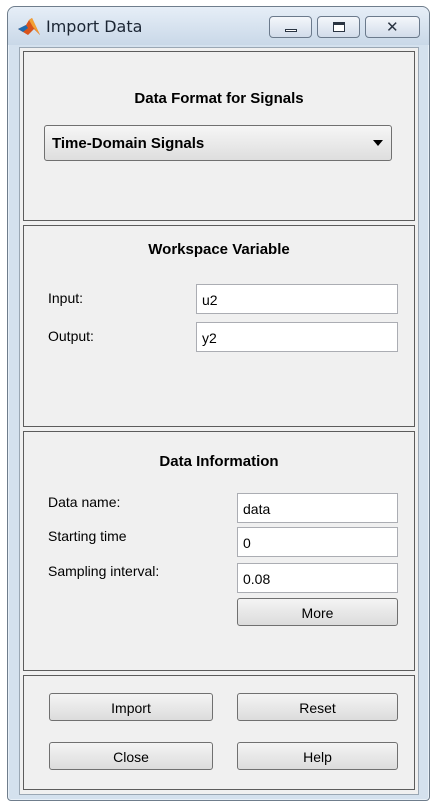 The width and height of the screenshot is (437, 807). I want to click on minimize-button, so click(290, 27).